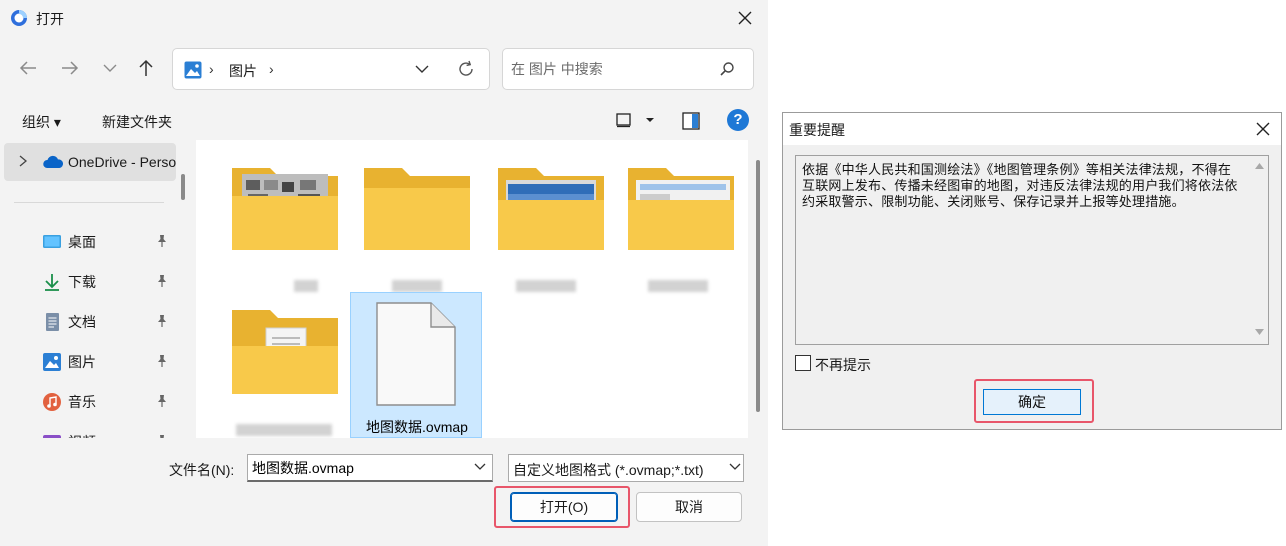 This screenshot has width=1286, height=546. Describe the element at coordinates (1259, 250) in the screenshot. I see `alert-message-scrollbar` at that location.